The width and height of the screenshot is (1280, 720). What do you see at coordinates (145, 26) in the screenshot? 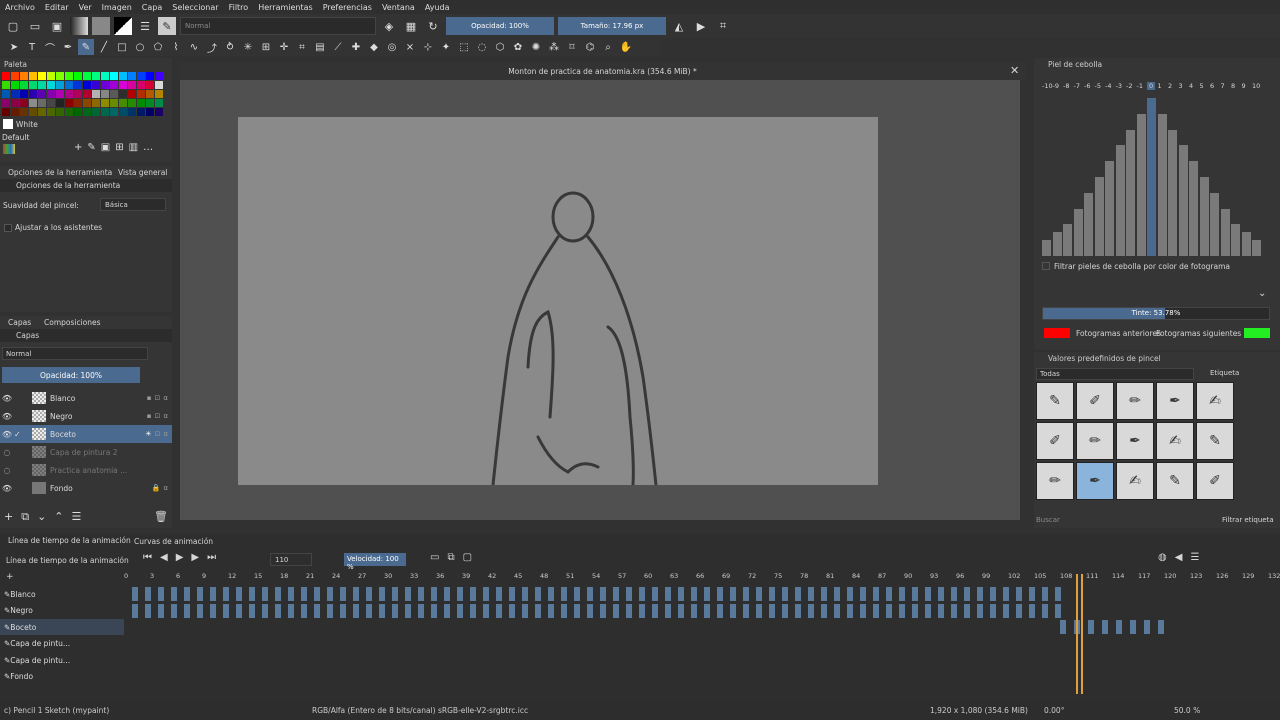
I see `brush-settings-icon: ☰` at bounding box center [145, 26].